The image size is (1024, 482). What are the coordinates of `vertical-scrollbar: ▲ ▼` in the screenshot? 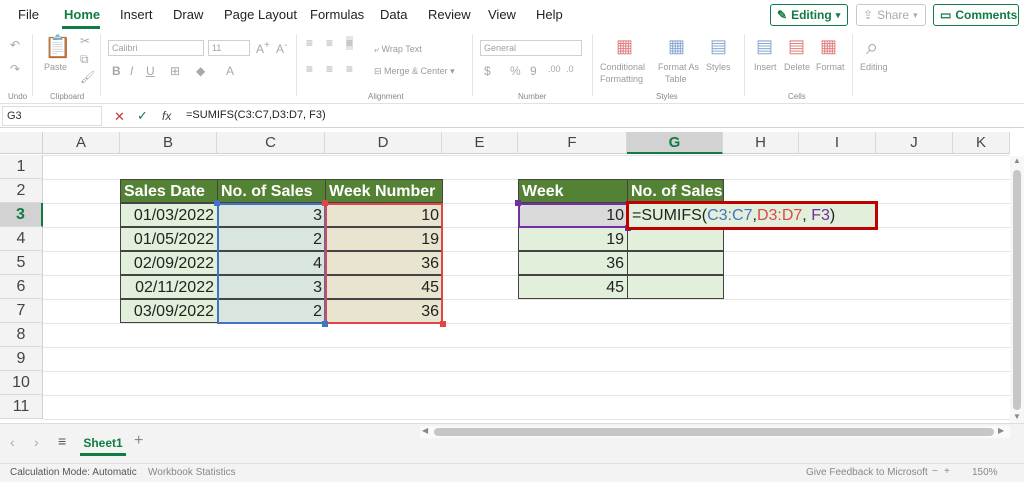 It's located at (1017, 289).